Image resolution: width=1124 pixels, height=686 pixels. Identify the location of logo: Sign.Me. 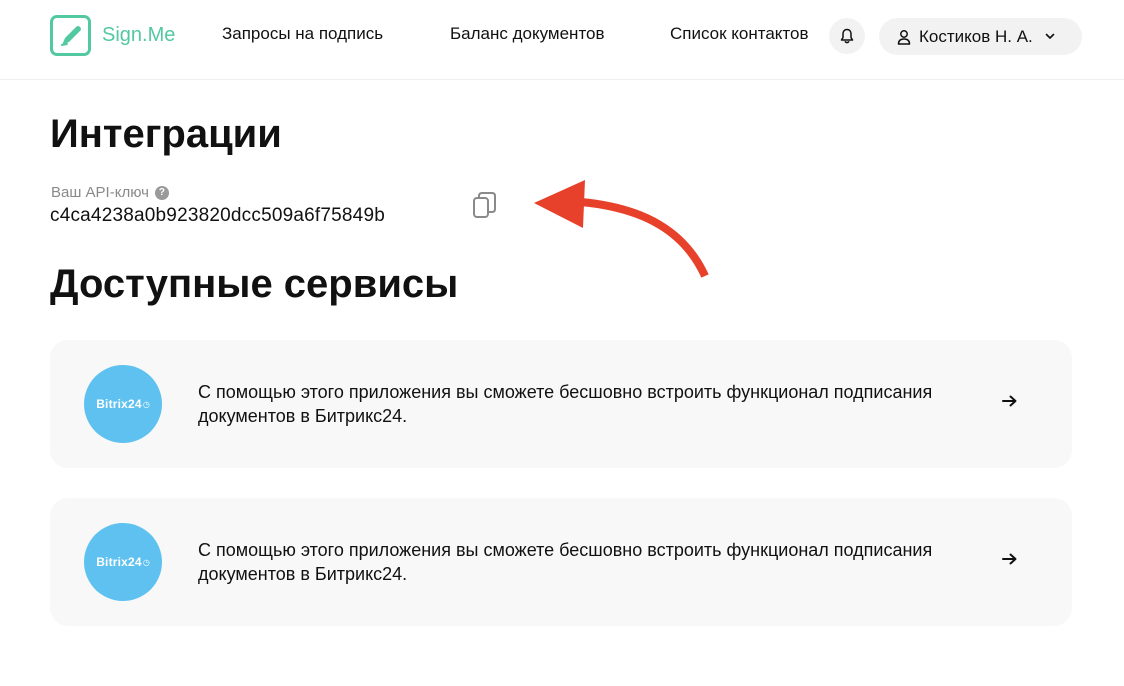
(112, 35).